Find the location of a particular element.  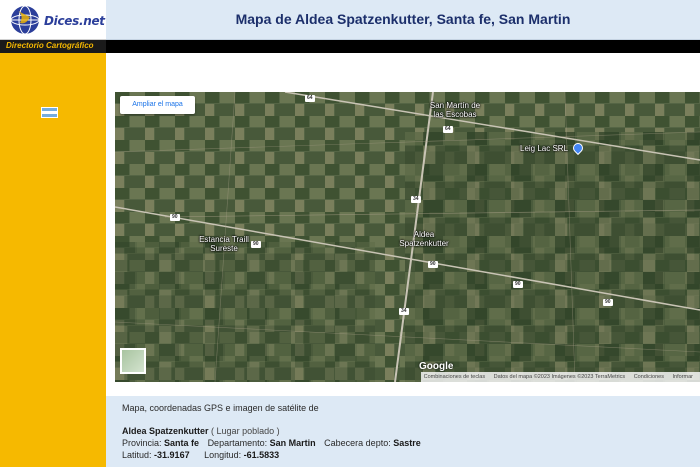

info-place-line: Aldea Spatzenkutter ( Lugar poblado ) is located at coordinates (201, 431).